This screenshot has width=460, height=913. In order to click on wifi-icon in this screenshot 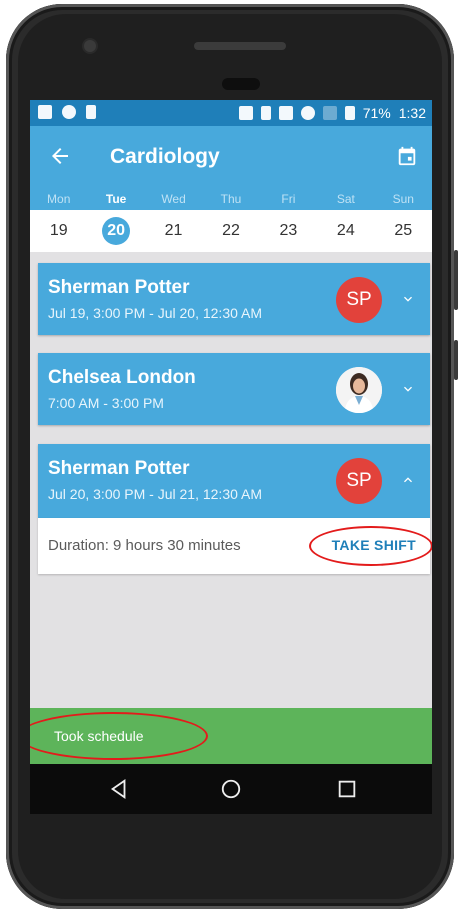, I will do `click(307, 113)`.